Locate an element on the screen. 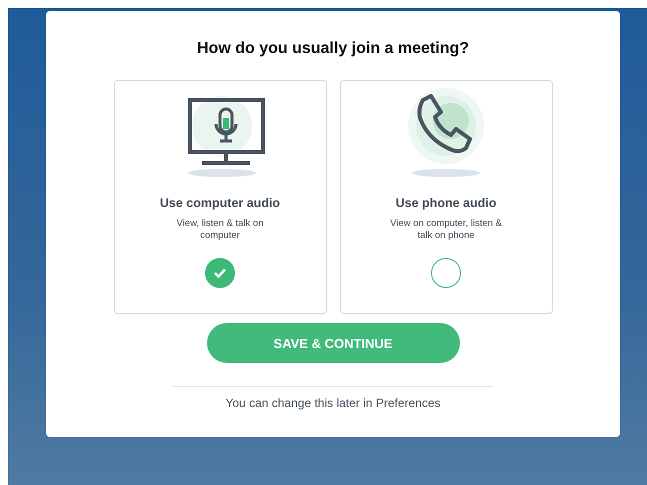  option-description: View on computer, listen & talk on phone is located at coordinates (446, 230).